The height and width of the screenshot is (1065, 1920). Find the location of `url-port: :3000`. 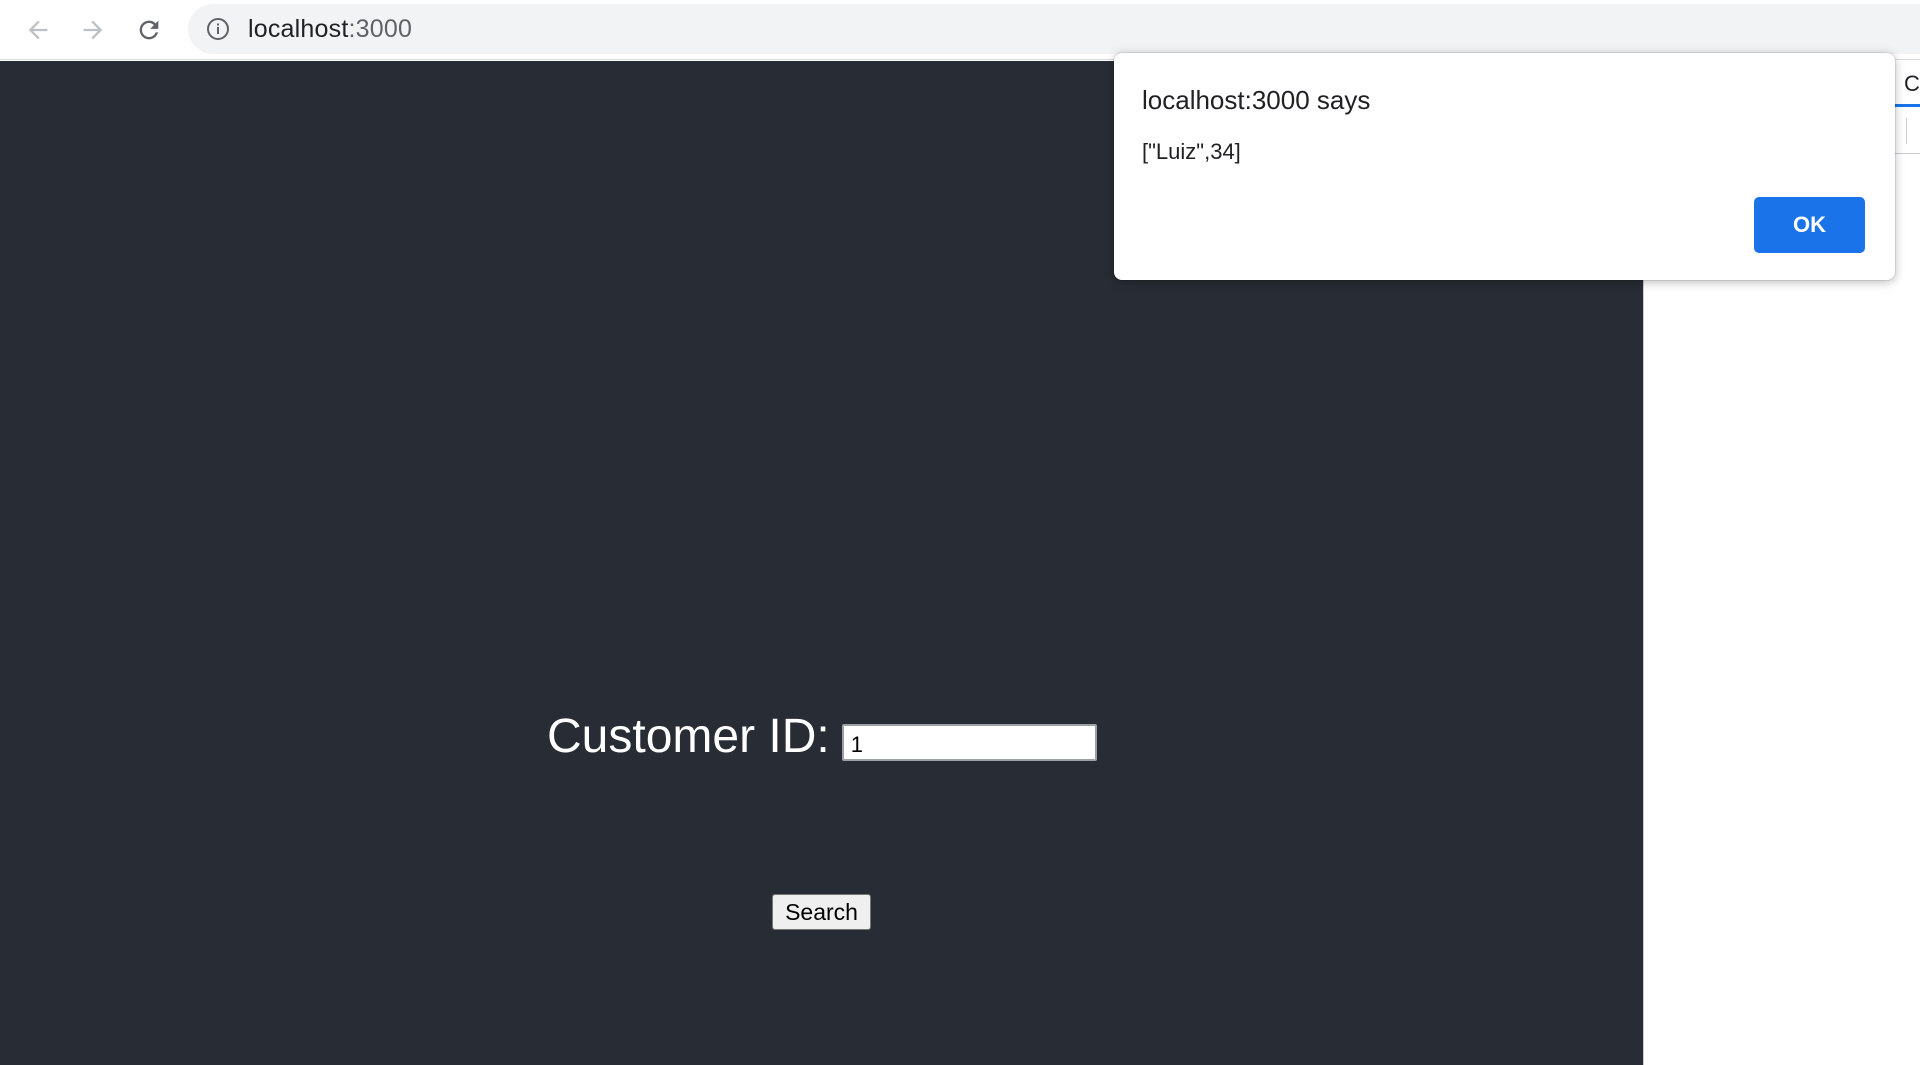

url-port: :3000 is located at coordinates (380, 29).